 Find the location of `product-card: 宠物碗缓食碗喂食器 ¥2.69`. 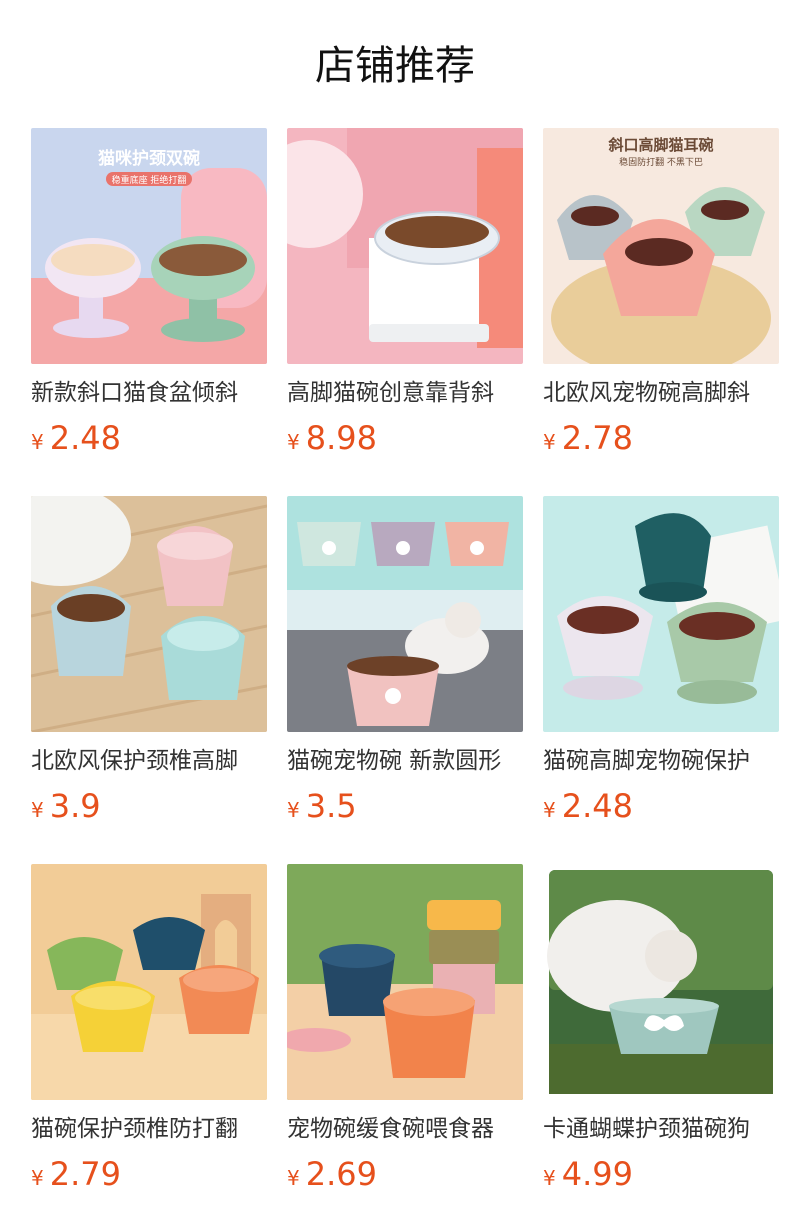

product-card: 宠物碗缓食碗喂食器 ¥2.69 is located at coordinates (405, 1048).